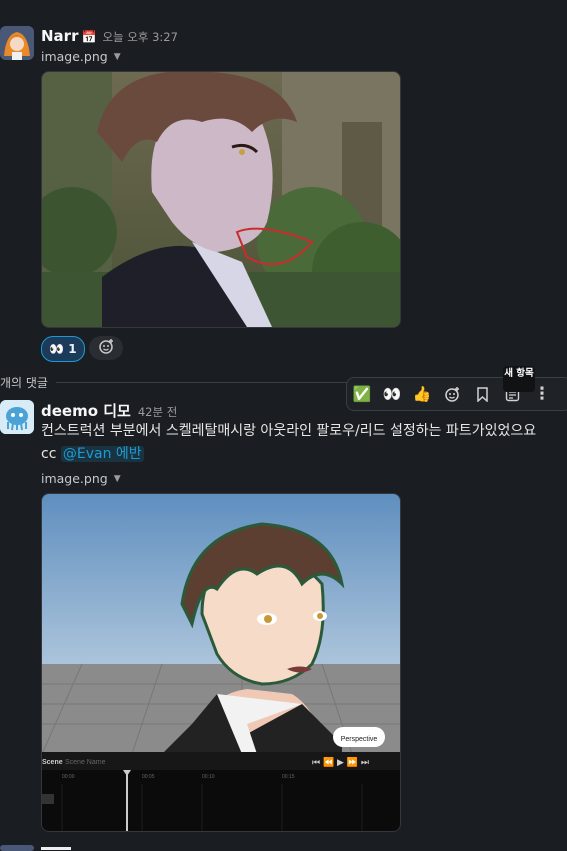  What do you see at coordinates (157, 412) in the screenshot?
I see `timestamp: 42분 전` at bounding box center [157, 412].